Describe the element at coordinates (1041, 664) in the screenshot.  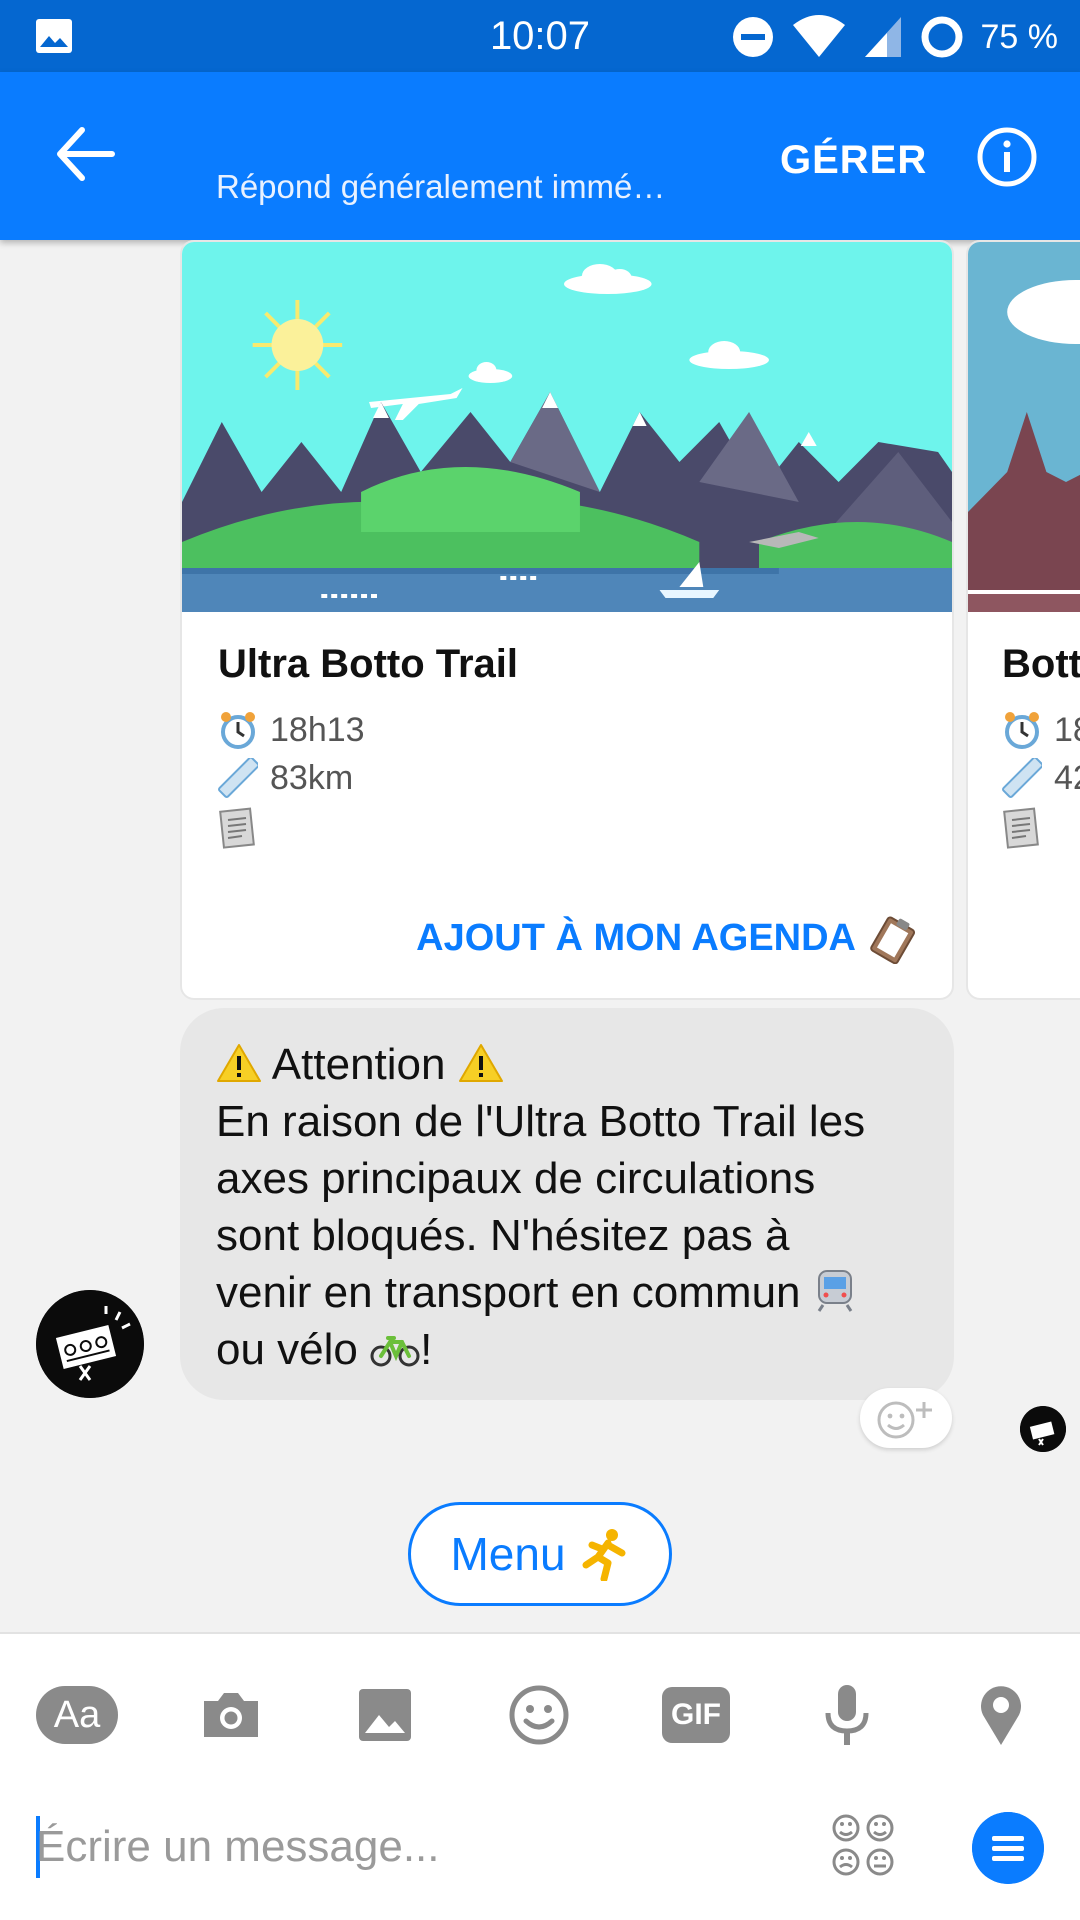
I see `event-title-next: Bott` at that location.